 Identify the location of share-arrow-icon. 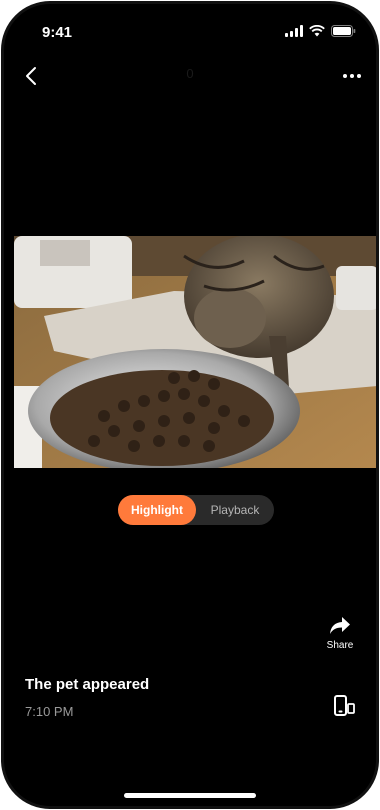
(340, 625).